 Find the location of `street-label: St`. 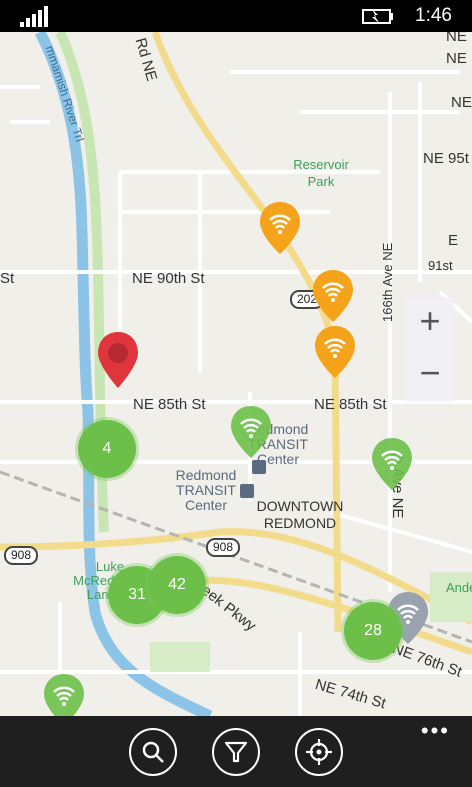

street-label: St is located at coordinates (7, 278).